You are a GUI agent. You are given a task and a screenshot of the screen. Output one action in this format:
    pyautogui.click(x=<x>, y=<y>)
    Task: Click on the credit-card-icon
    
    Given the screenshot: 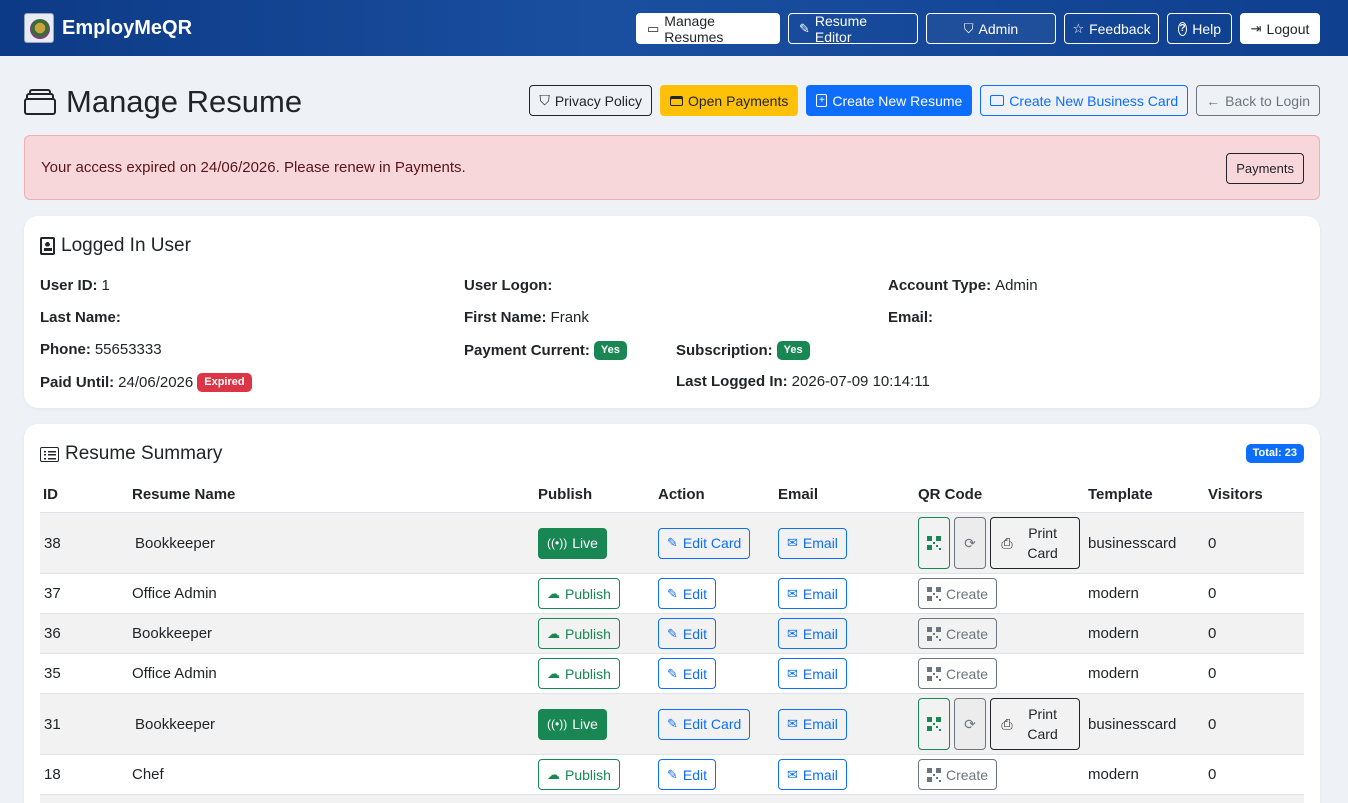 What is the action you would take?
    pyautogui.click(x=676, y=100)
    